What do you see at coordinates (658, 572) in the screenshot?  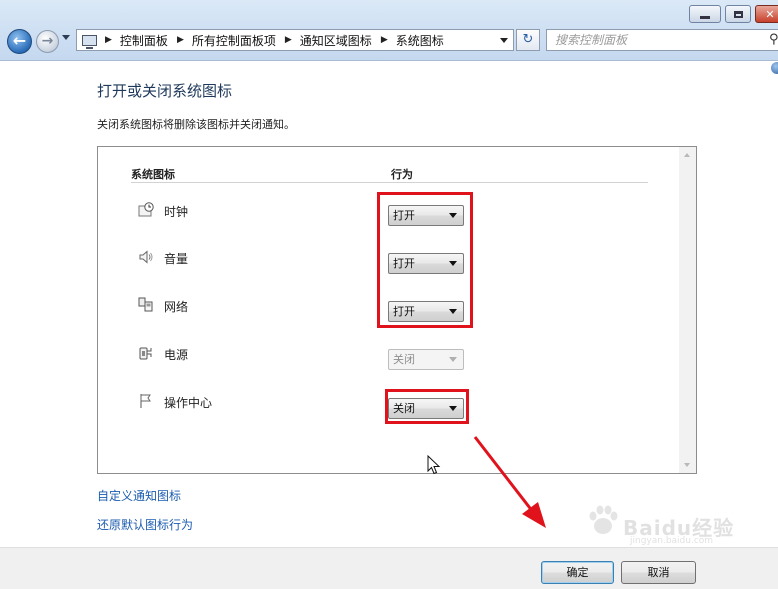 I see `cancel-button: 取消` at bounding box center [658, 572].